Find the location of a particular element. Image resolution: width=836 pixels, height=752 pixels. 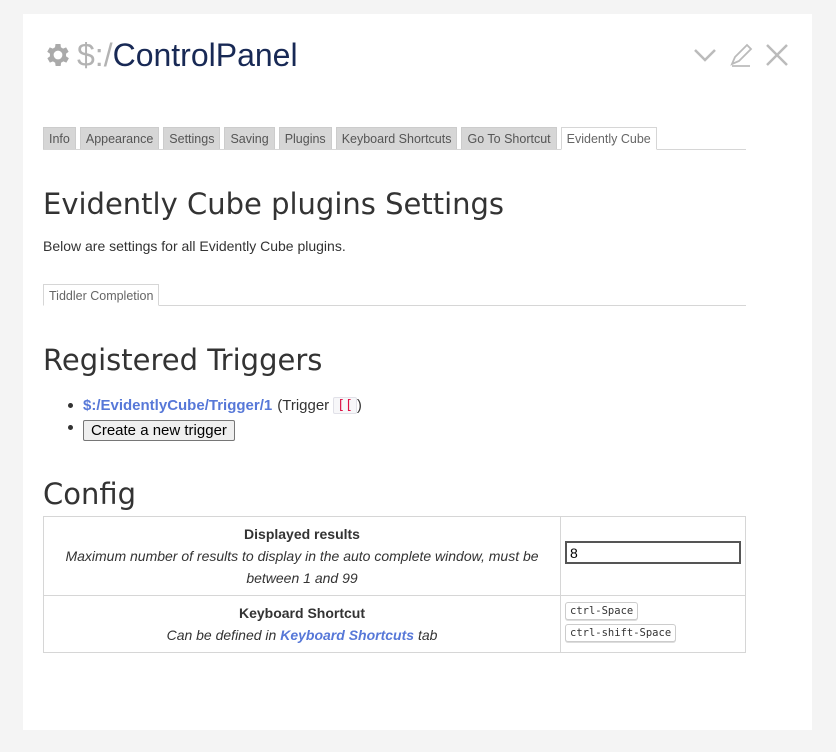

shortcut-key: ctrl-shift-Space is located at coordinates (621, 633).